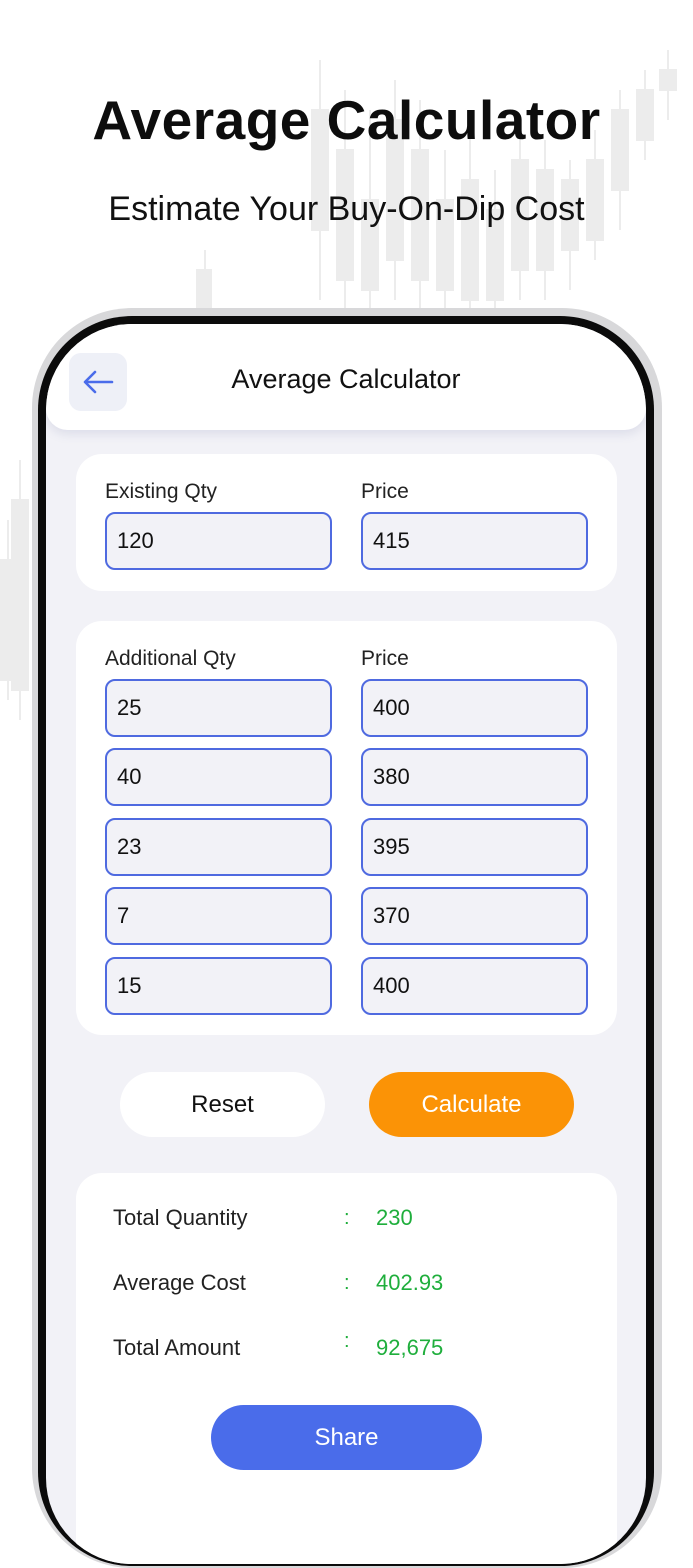 This screenshot has height=1568, width=693. I want to click on hero-subtitle: Estimate Your Buy-On-Dip Cost, so click(346, 209).